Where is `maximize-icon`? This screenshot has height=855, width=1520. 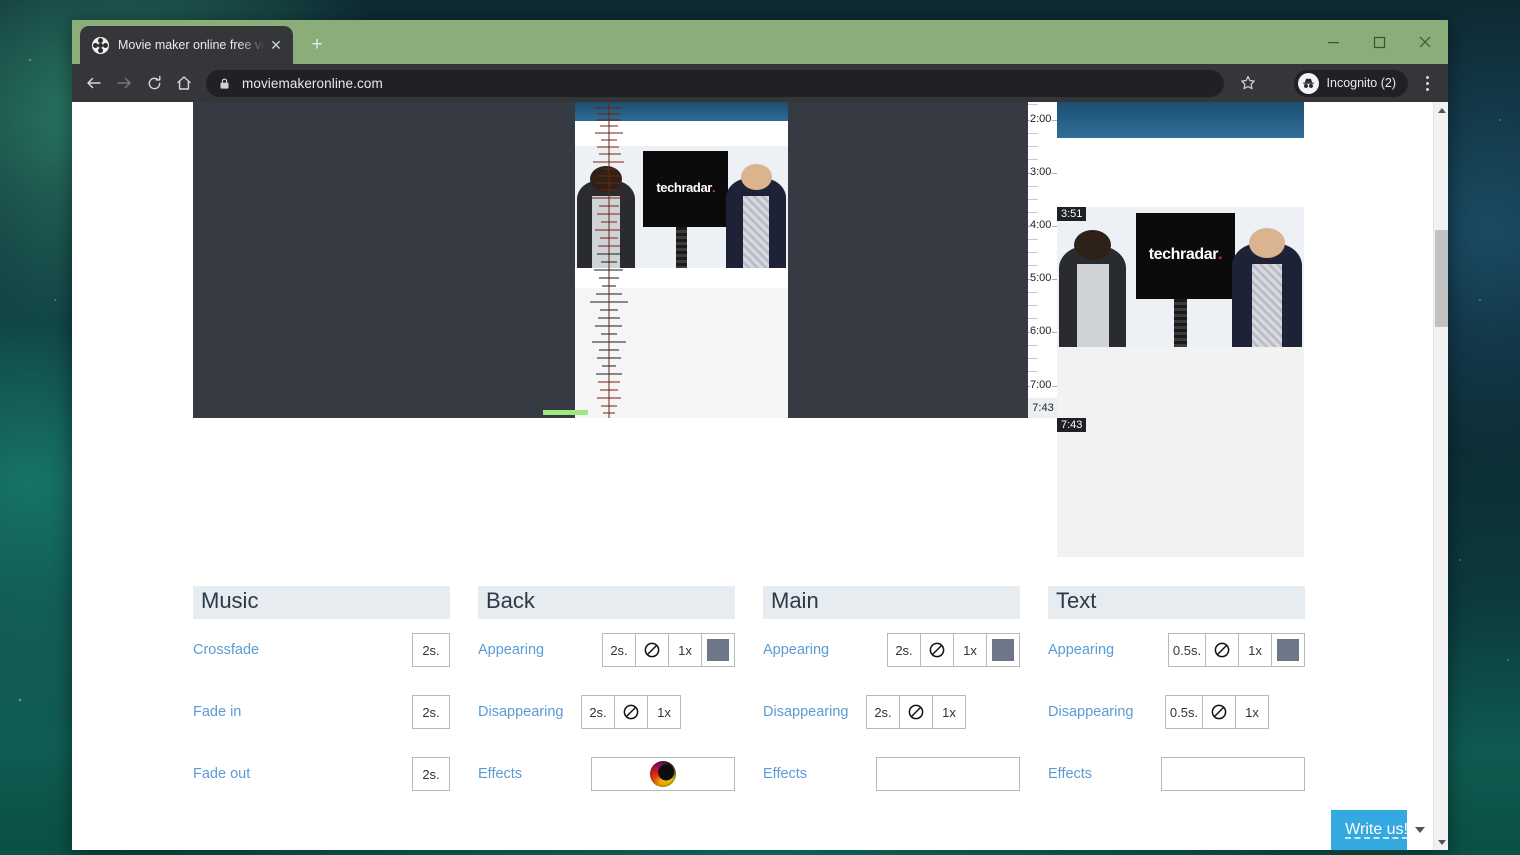 maximize-icon is located at coordinates (1379, 42).